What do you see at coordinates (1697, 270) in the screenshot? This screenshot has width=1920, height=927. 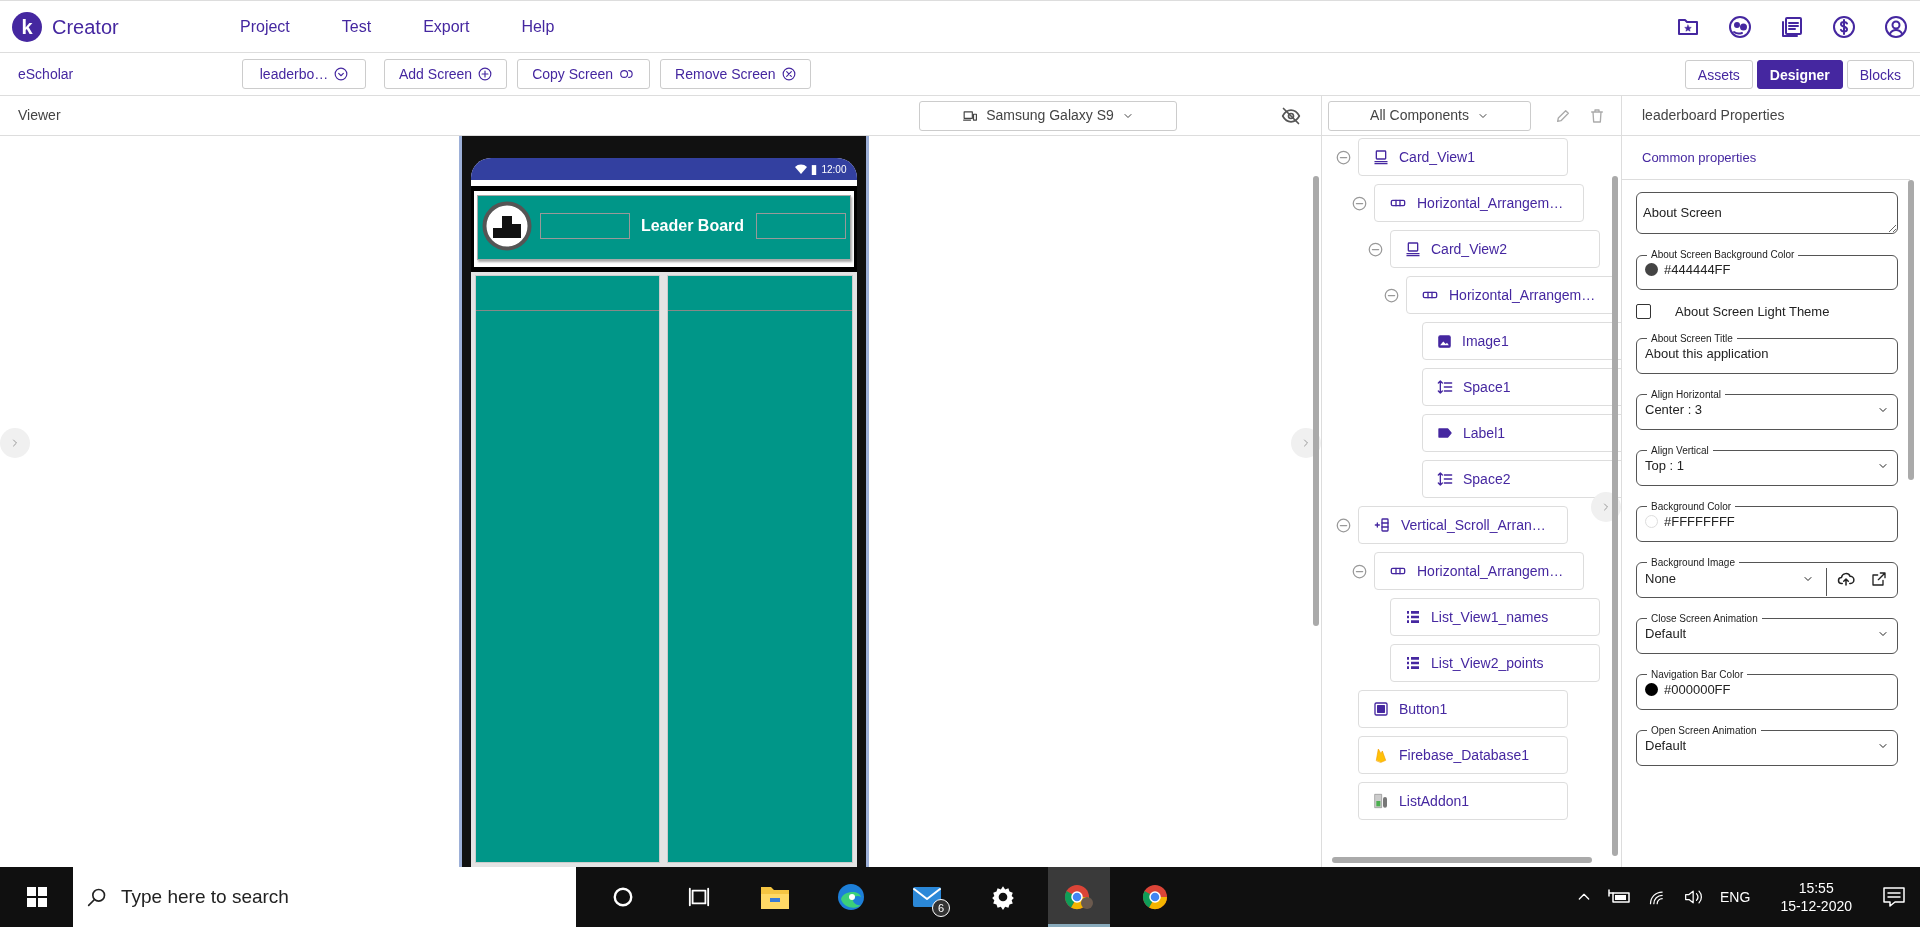 I see `field-value: #444444FF` at bounding box center [1697, 270].